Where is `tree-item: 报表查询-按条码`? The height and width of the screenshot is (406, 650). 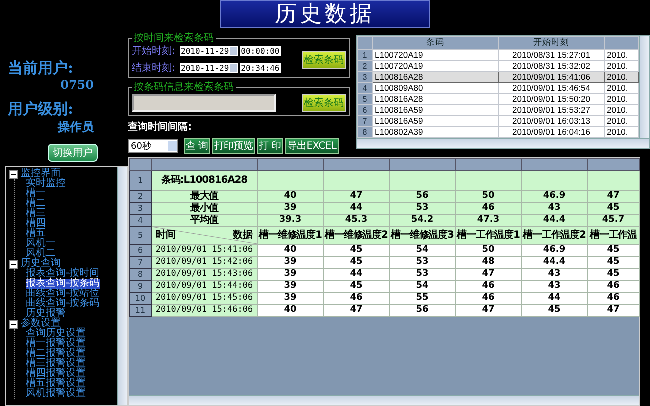 tree-item: 报表查询-按条码 is located at coordinates (63, 284).